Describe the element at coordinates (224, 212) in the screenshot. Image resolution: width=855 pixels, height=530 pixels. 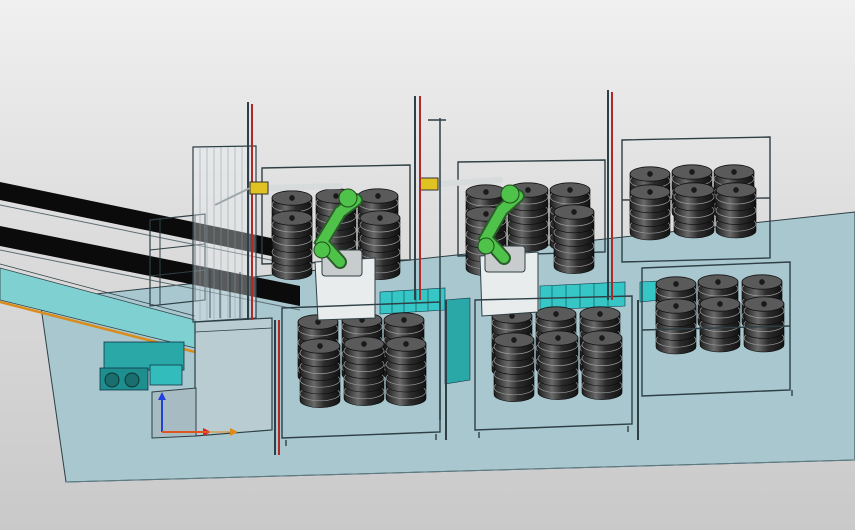
I see `safety-fence-panel` at that location.